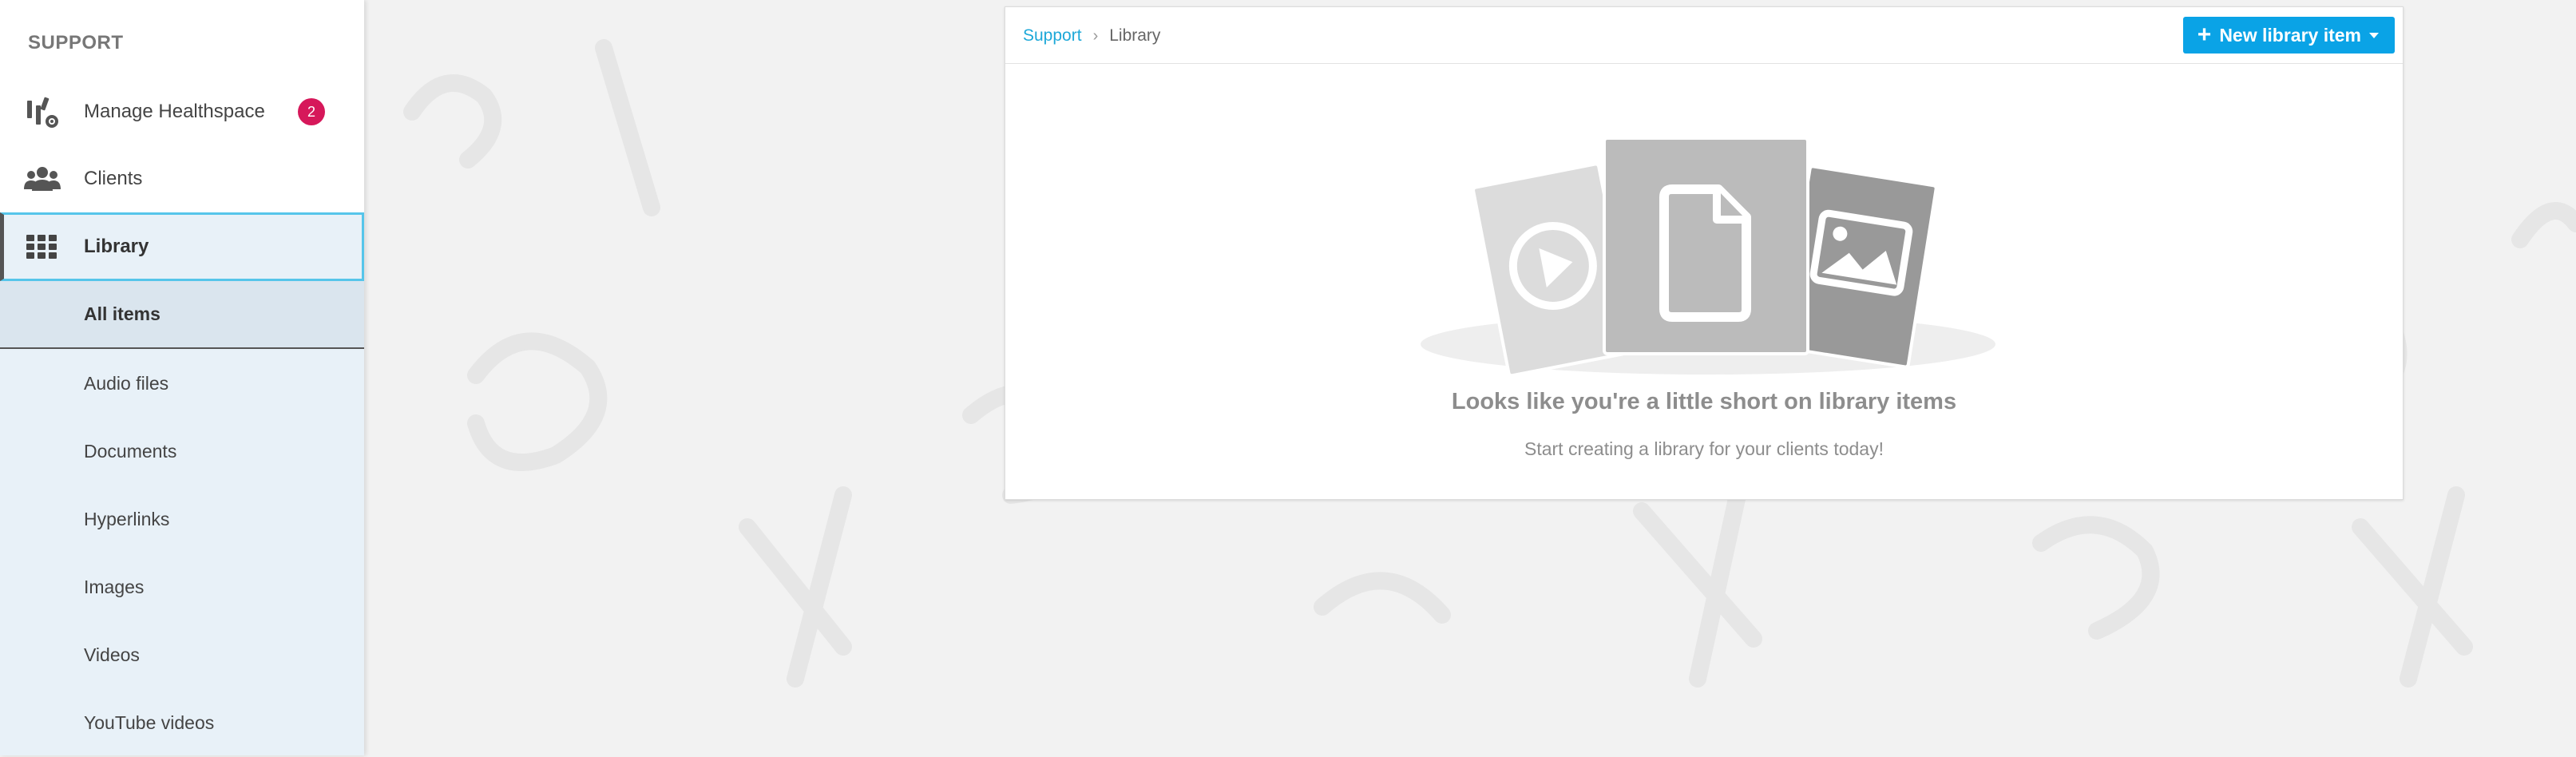  I want to click on manage-healthspace-icon, so click(42, 111).